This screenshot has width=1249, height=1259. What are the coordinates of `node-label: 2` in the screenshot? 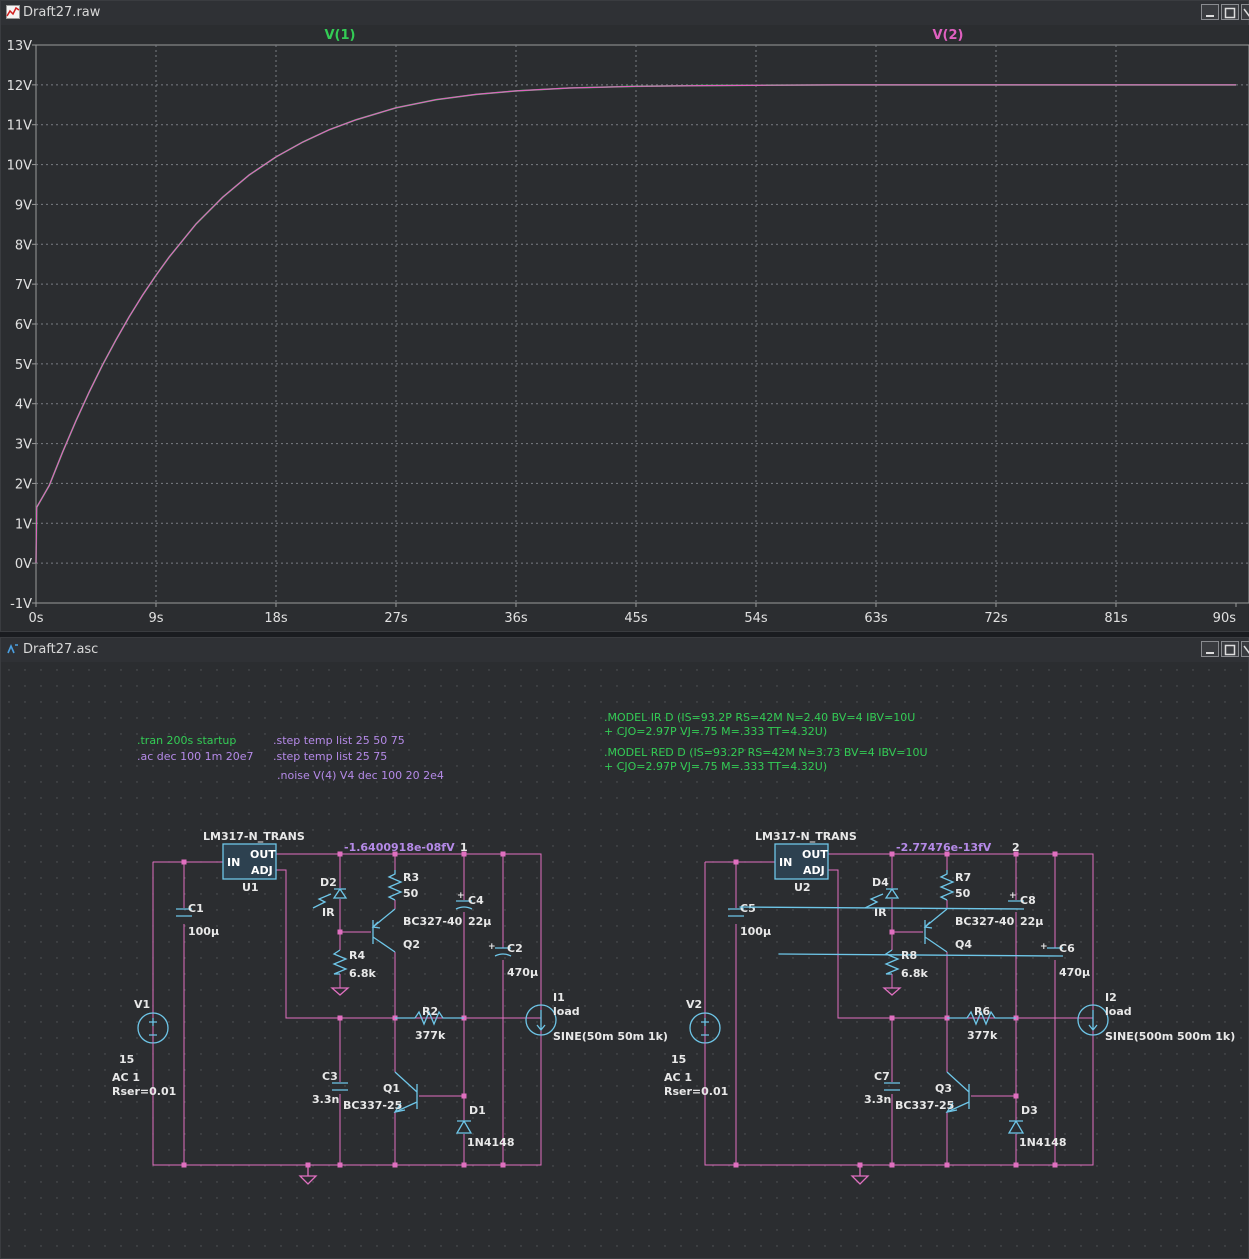 It's located at (1016, 847).